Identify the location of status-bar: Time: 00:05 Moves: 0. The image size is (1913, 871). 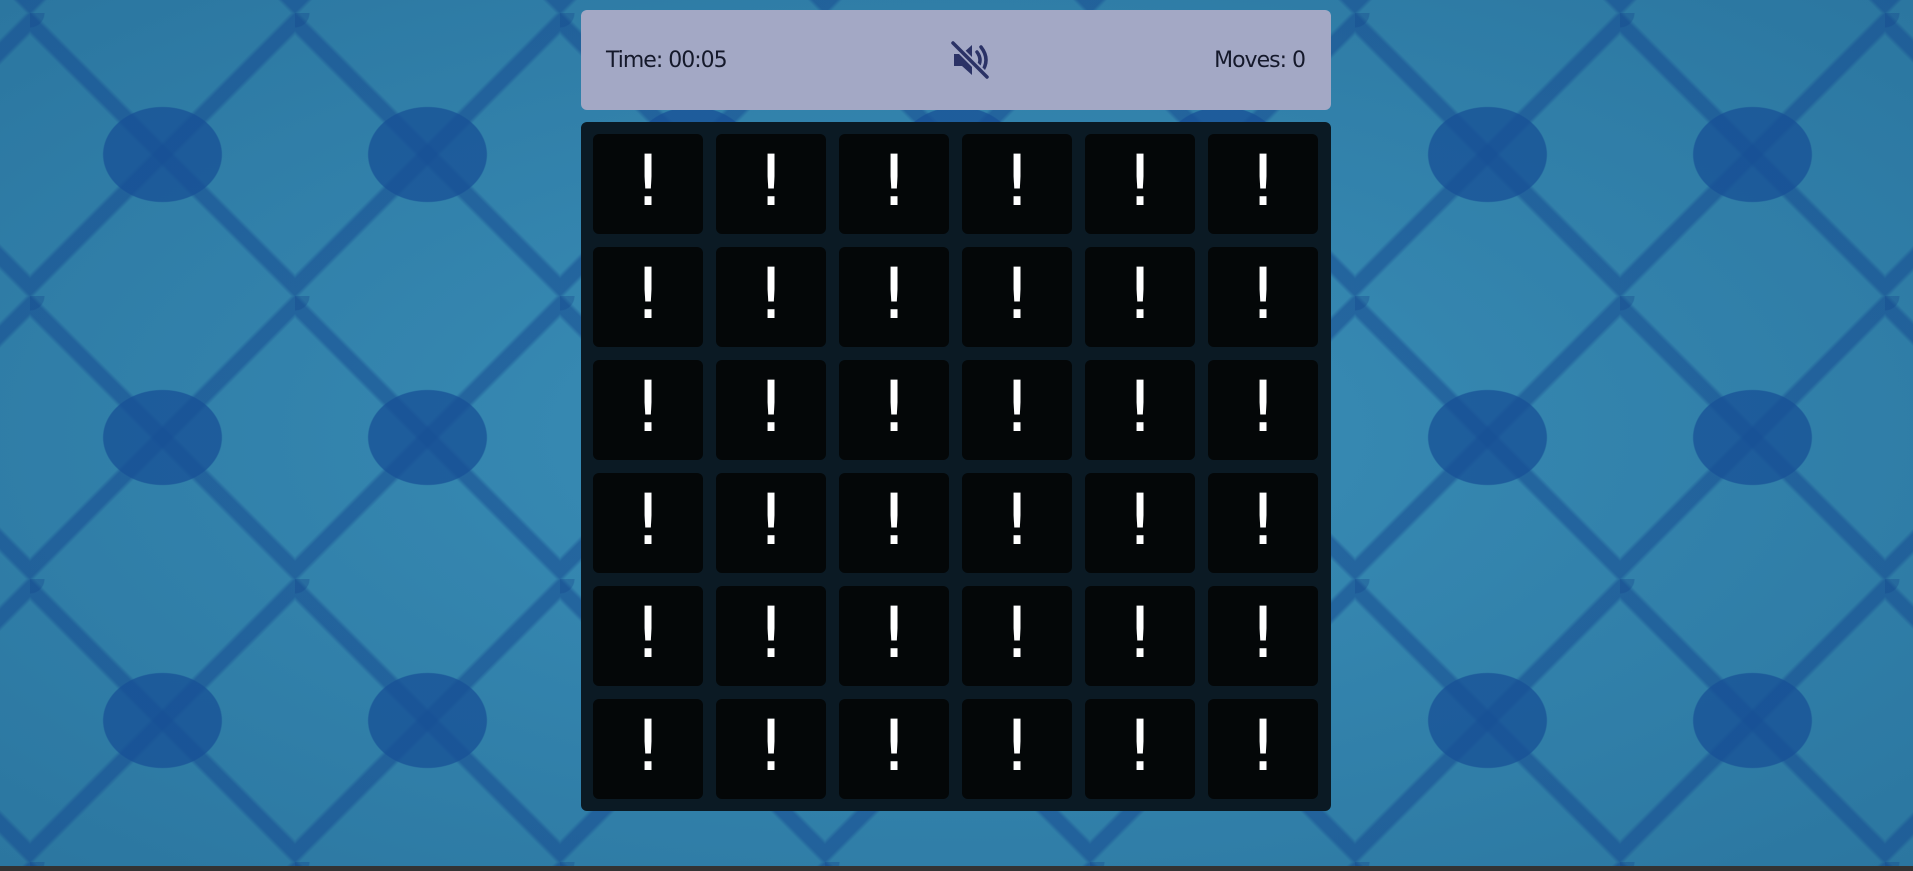
(956, 60).